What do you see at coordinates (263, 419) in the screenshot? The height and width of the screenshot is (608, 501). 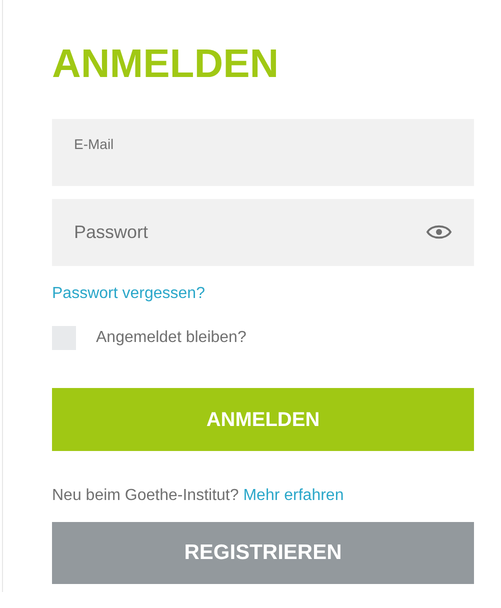 I see `login-button: ANMELDEN` at bounding box center [263, 419].